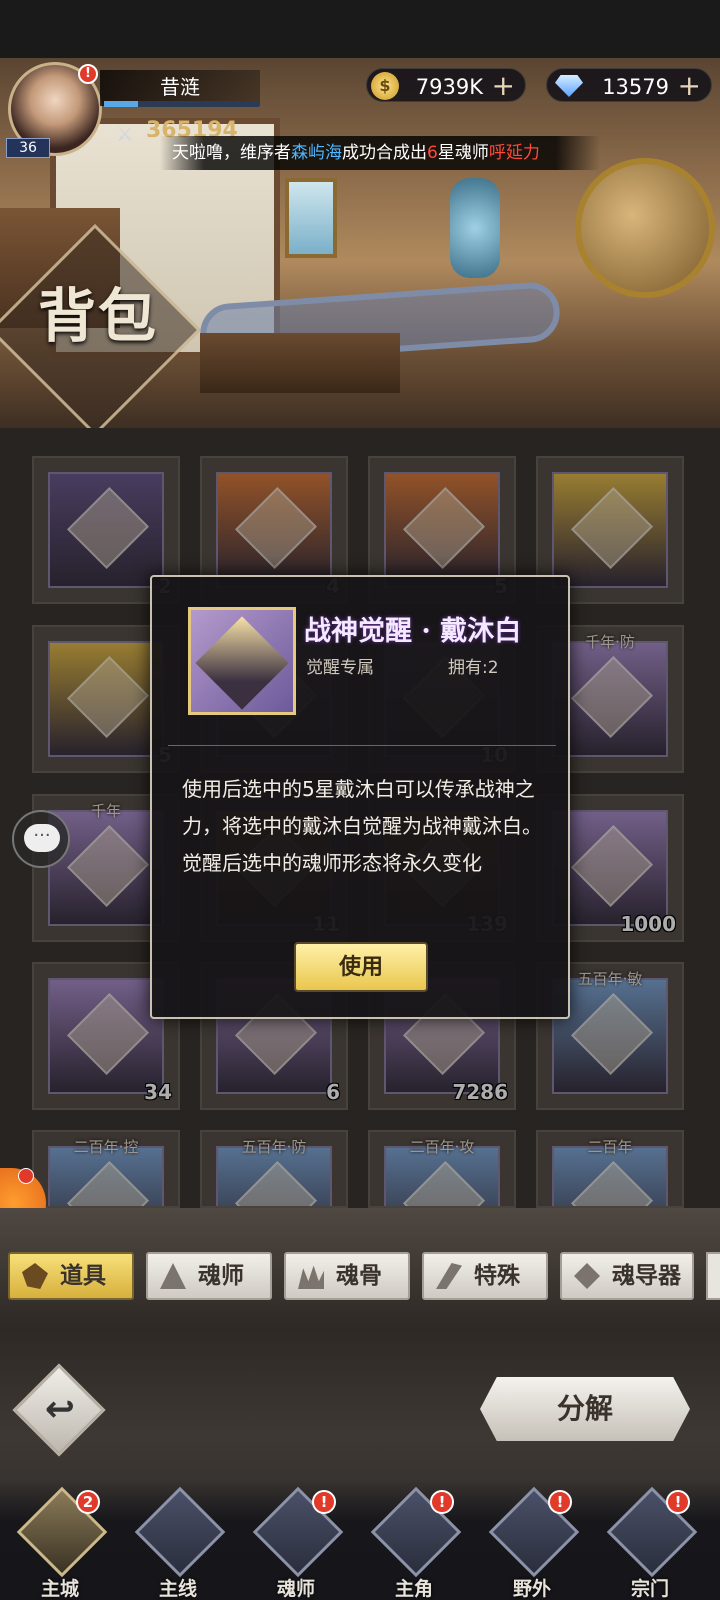 Image resolution: width=720 pixels, height=1600 pixels. What do you see at coordinates (231, 153) in the screenshot?
I see `marquee-prefix: 天啦噜，维序者` at bounding box center [231, 153].